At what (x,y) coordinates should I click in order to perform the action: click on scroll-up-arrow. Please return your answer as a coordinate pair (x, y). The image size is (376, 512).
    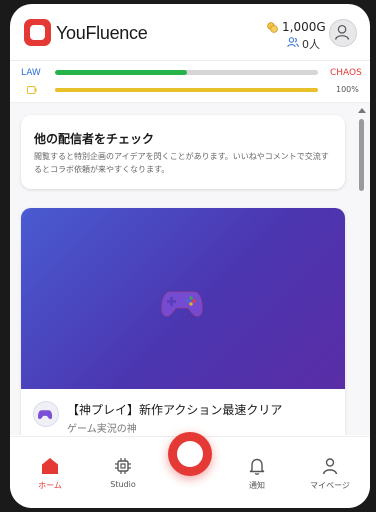
    Looking at the image, I should click on (362, 110).